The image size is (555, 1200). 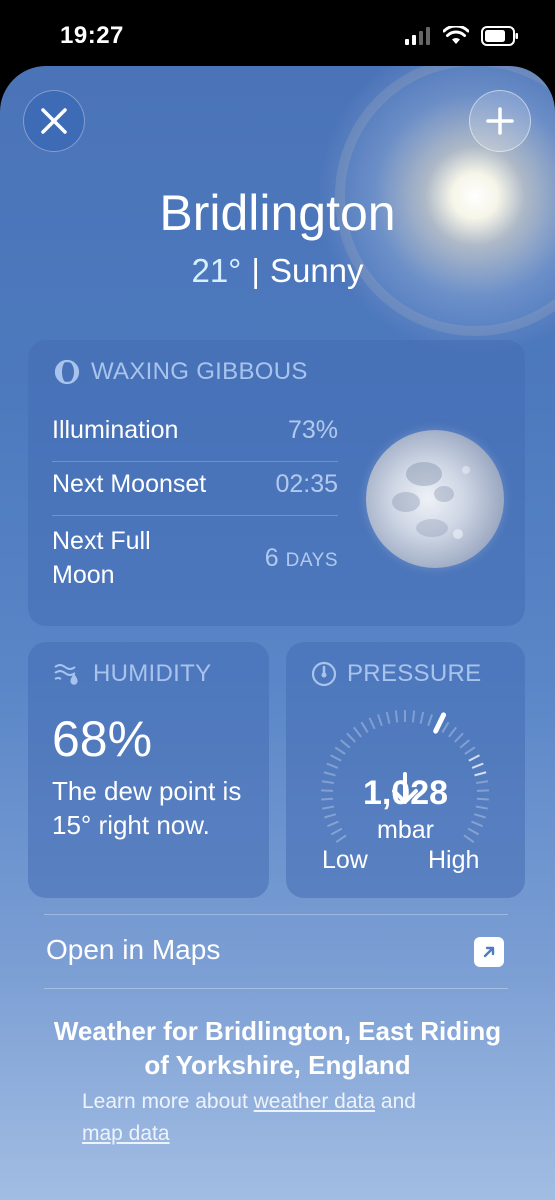 What do you see at coordinates (165, 1101) in the screenshot?
I see `learn-more-prefix: Learn more about` at bounding box center [165, 1101].